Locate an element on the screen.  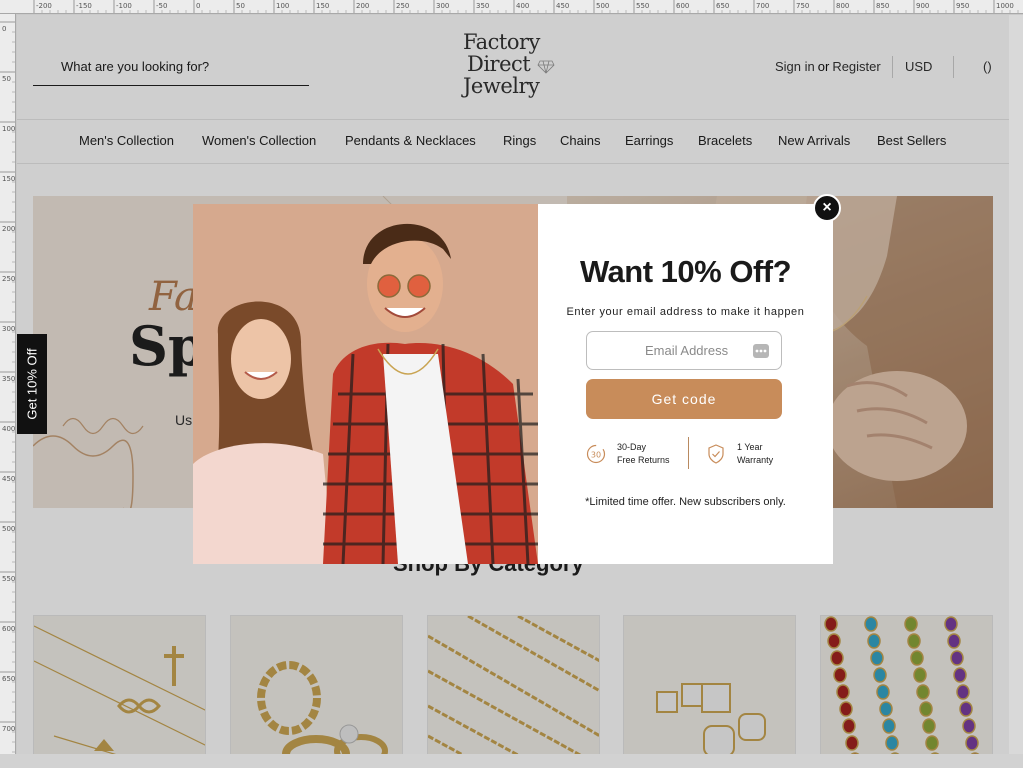
close-popup-button: × is located at coordinates (827, 208).